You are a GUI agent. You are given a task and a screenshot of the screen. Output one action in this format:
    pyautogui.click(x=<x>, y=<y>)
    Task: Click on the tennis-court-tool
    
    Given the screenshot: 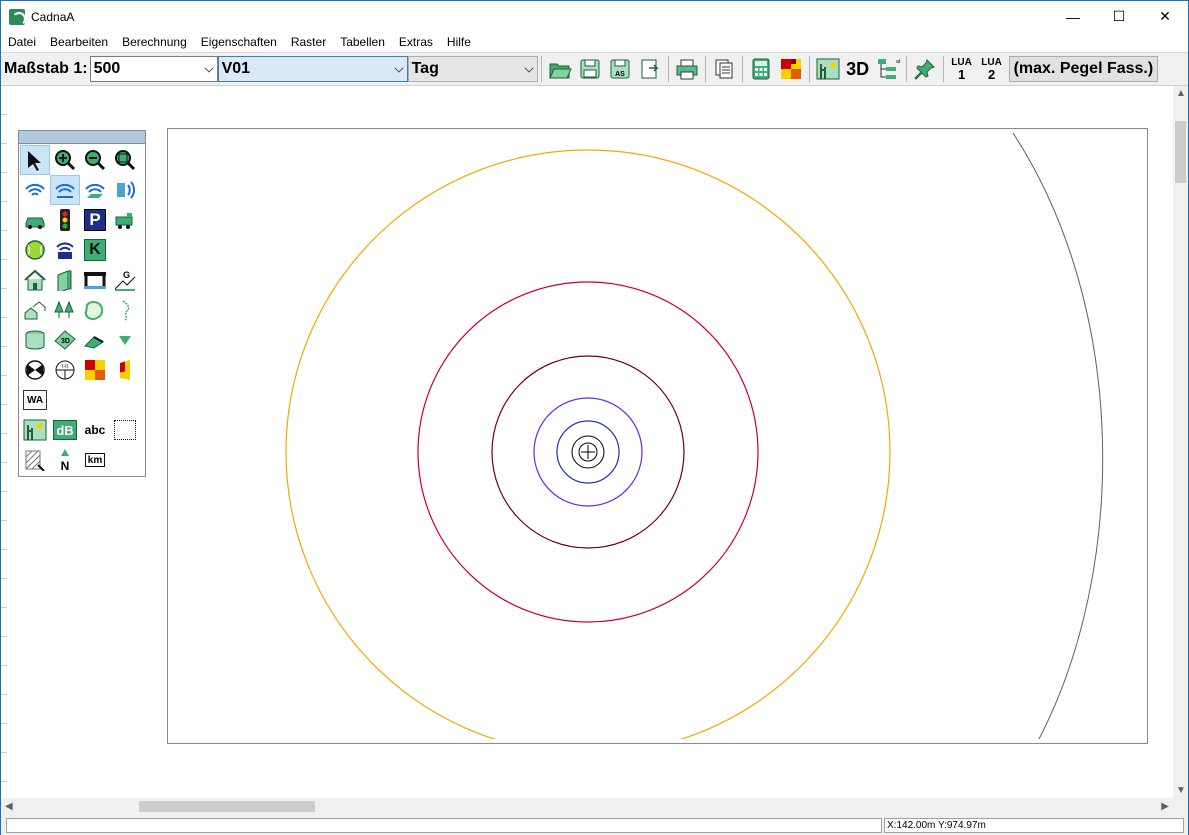 What is the action you would take?
    pyautogui.click(x=35, y=250)
    